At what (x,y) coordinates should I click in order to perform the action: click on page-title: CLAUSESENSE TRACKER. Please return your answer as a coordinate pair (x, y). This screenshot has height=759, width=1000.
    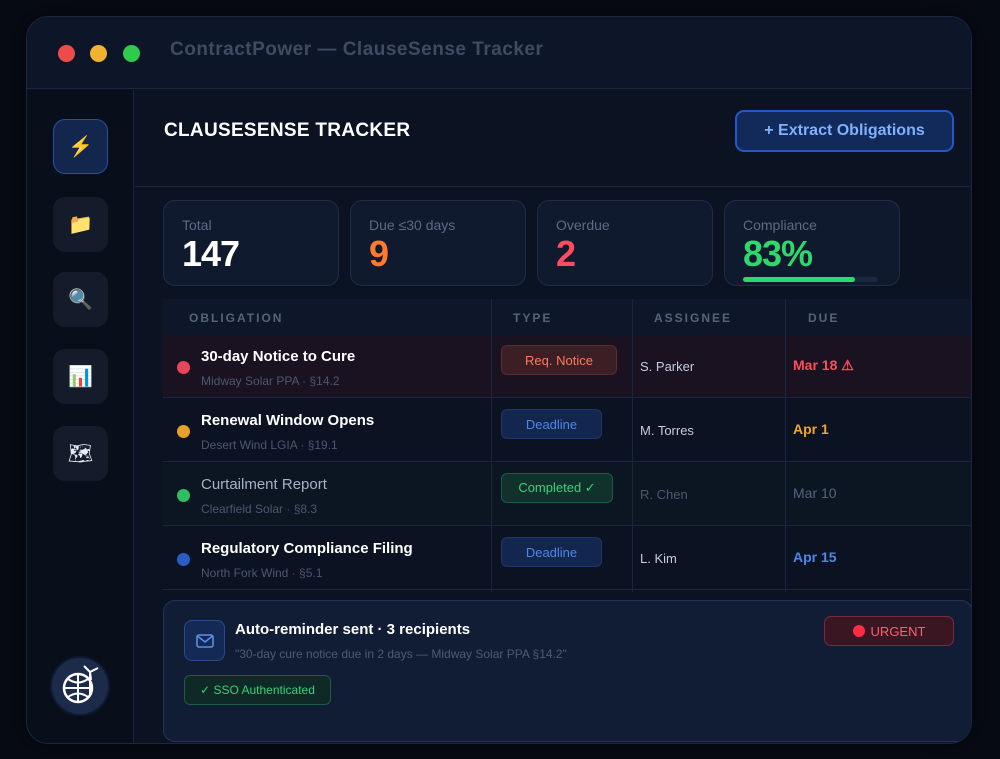
    Looking at the image, I should click on (287, 130).